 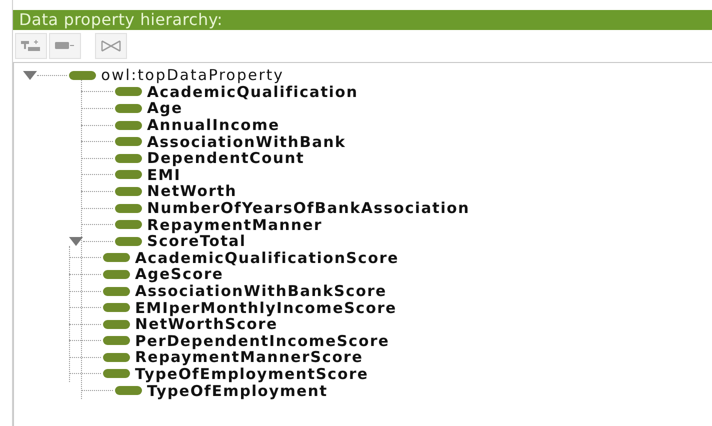 I want to click on tree-item: EMIperMonthlyIncomeScore, so click(x=266, y=308).